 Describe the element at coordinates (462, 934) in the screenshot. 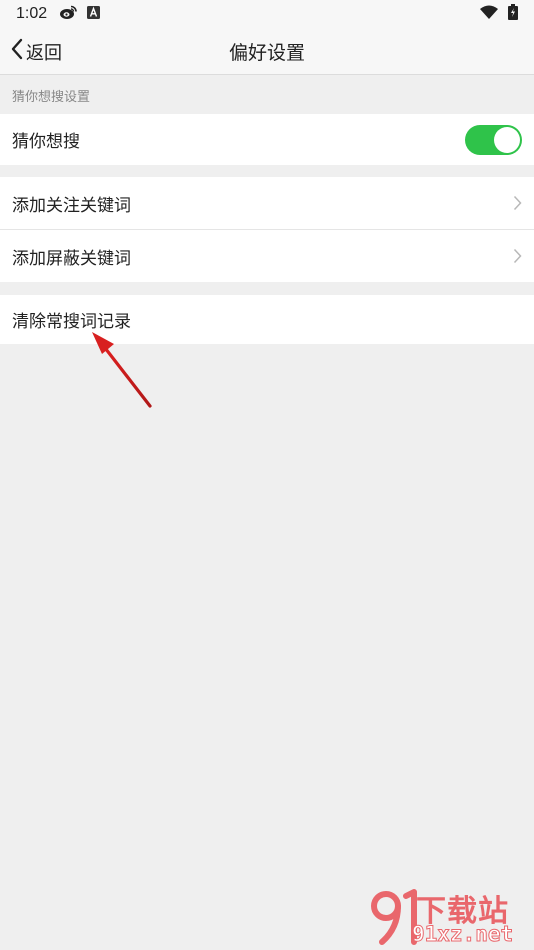

I see `watermark-bottom-text: 91xz.net` at that location.